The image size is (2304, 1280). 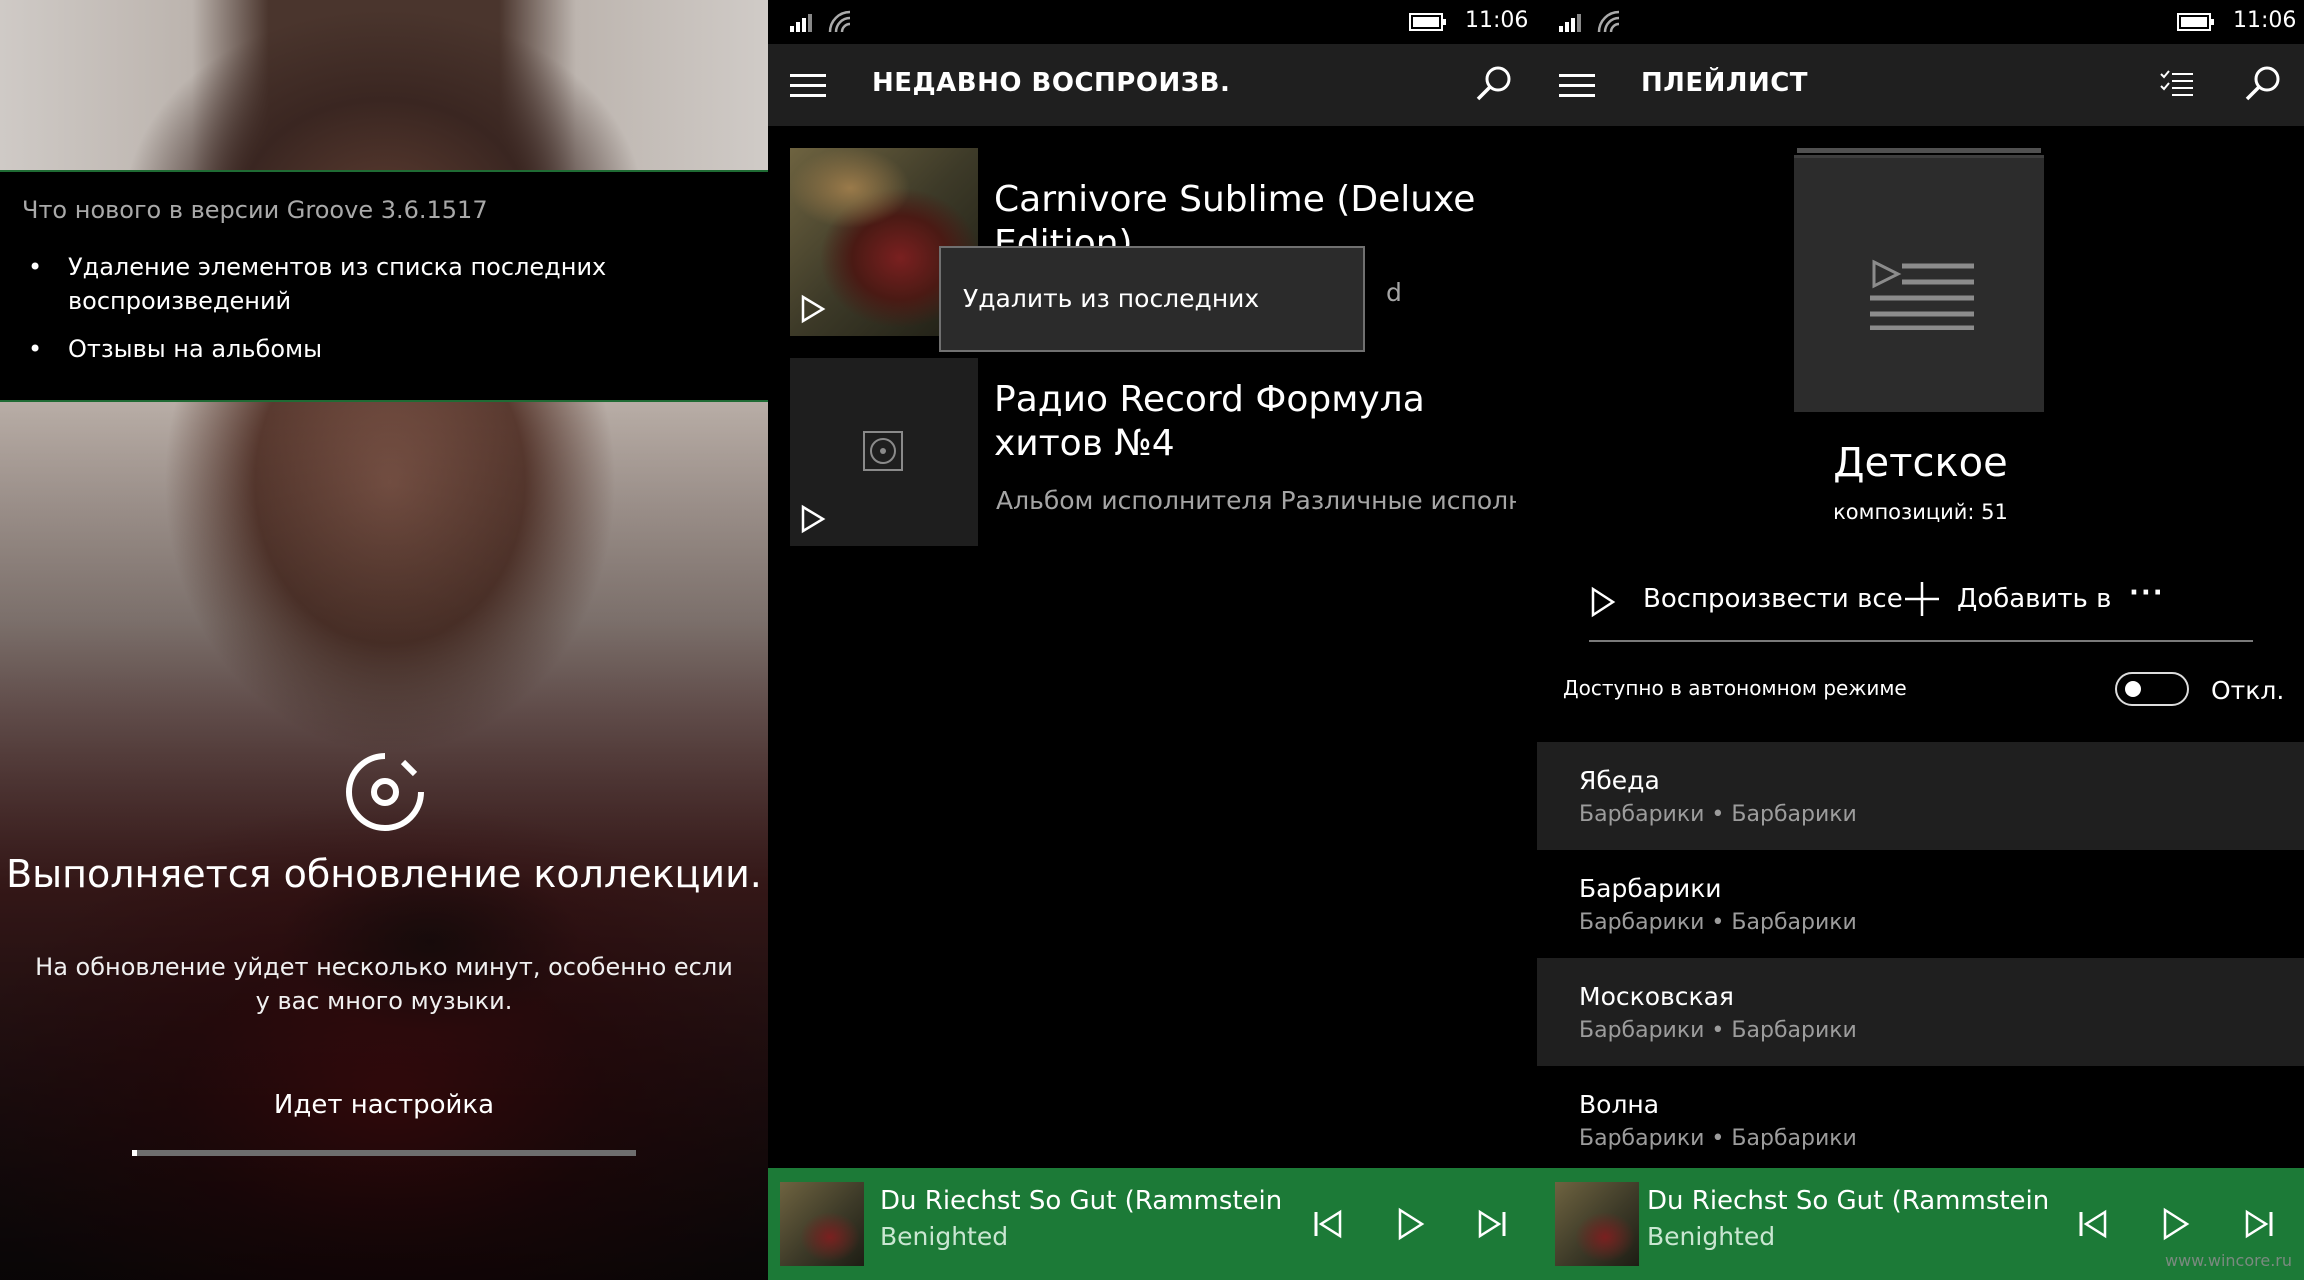 I want to click on add-to-button: Добавить в, so click(x=2008, y=600).